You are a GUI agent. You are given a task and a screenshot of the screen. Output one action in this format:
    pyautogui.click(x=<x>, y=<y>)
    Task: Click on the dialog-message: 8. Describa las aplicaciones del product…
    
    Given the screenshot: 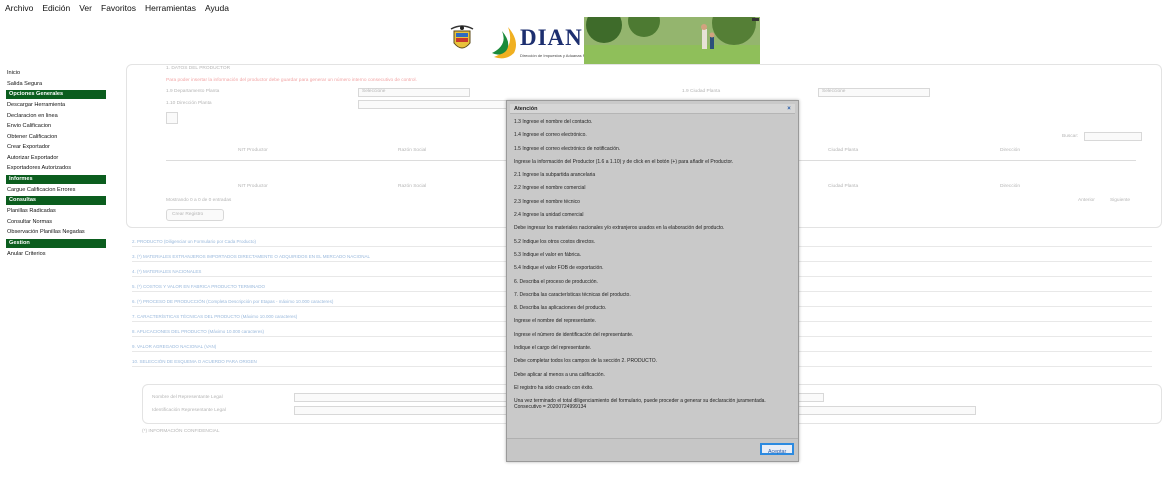 What is the action you would take?
    pyautogui.click(x=560, y=308)
    